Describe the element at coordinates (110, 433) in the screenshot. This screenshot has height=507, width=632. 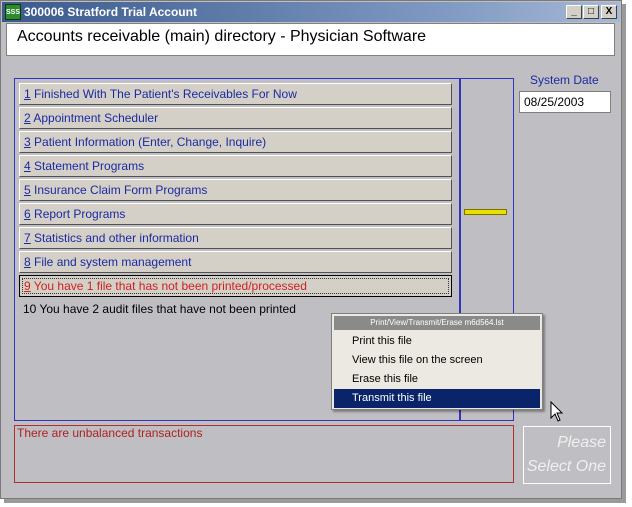
I see `status-message: There are unbalanced transactions` at that location.